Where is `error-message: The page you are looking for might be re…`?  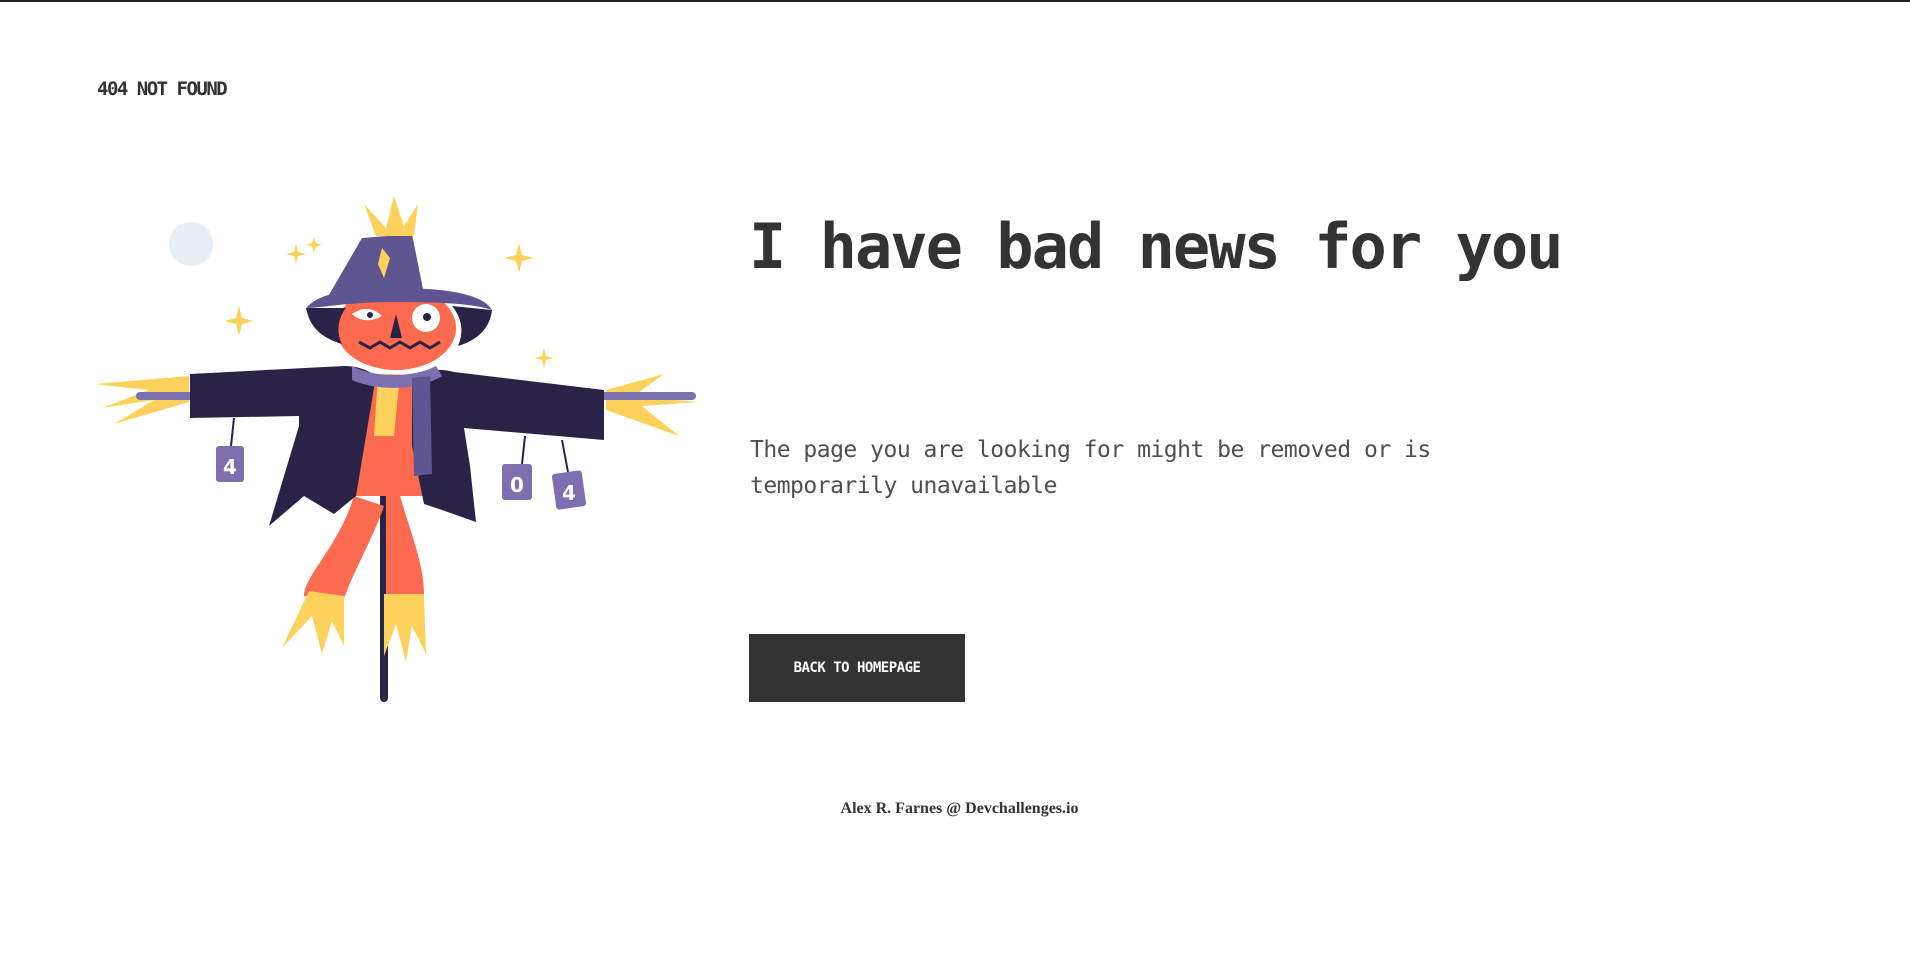
error-message: The page you are looking for might be re… is located at coordinates (1090, 468).